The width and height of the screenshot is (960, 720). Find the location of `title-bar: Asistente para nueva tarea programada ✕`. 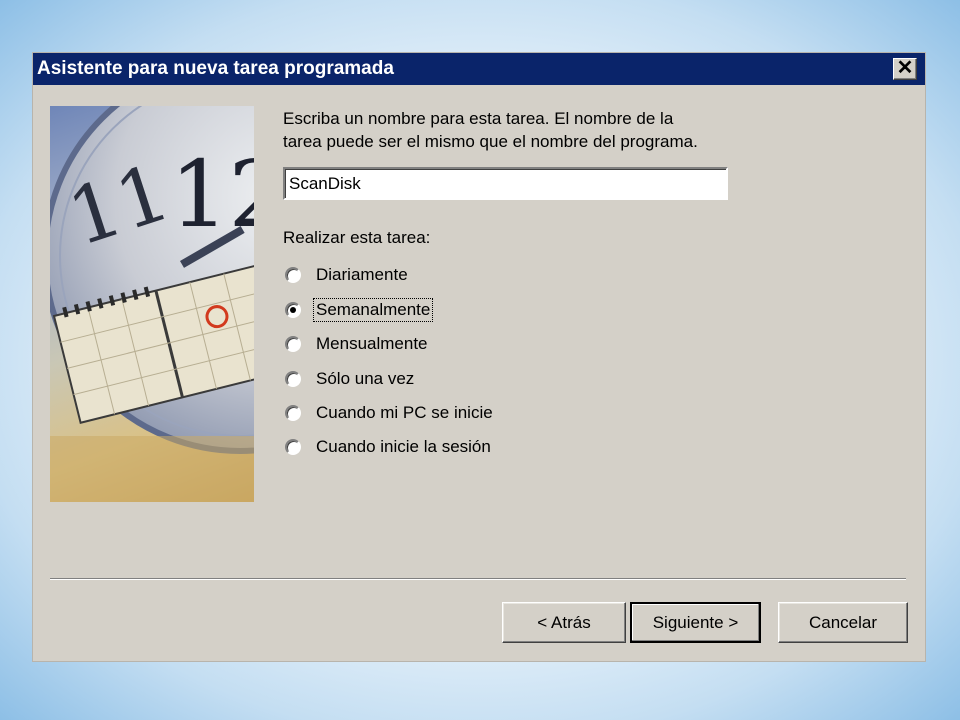

title-bar: Asistente para nueva tarea programada ✕ is located at coordinates (479, 69).